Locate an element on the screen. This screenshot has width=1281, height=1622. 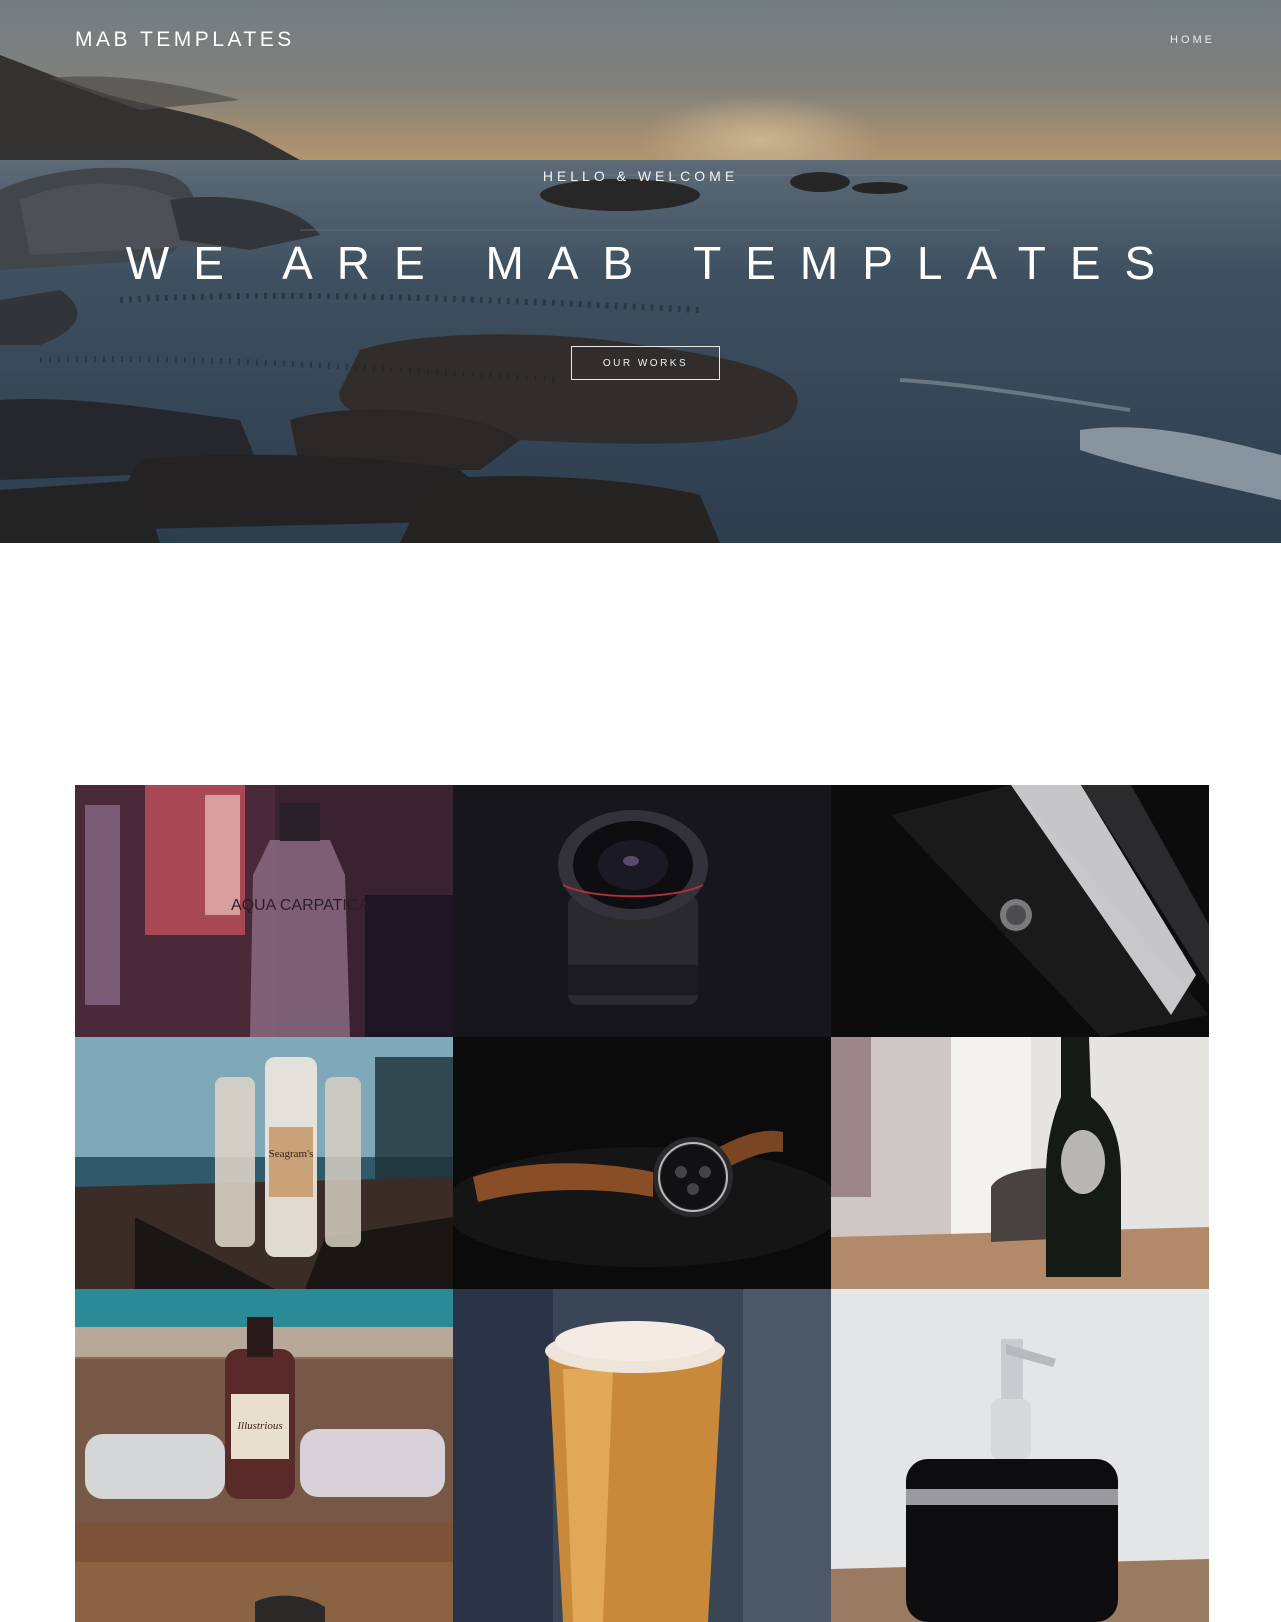
gallery-item-brown-photo is located at coordinates (264, 1572).